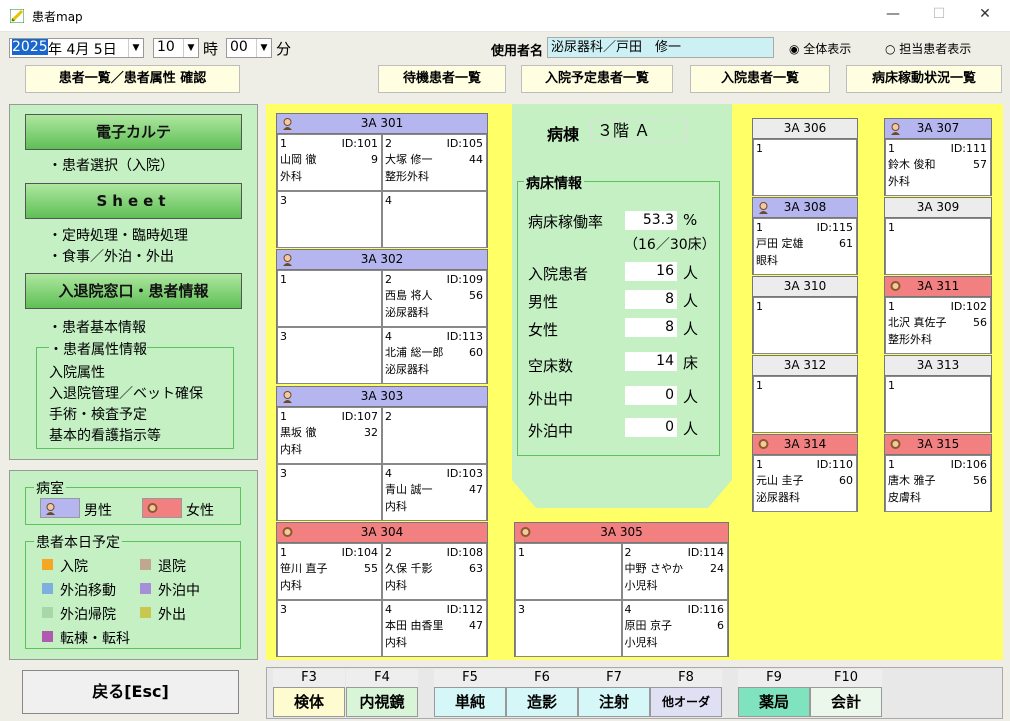 The width and height of the screenshot is (1010, 721). Describe the element at coordinates (660, 47) in the screenshot. I see `user-field: 泌尿器科／戸田 修一` at that location.